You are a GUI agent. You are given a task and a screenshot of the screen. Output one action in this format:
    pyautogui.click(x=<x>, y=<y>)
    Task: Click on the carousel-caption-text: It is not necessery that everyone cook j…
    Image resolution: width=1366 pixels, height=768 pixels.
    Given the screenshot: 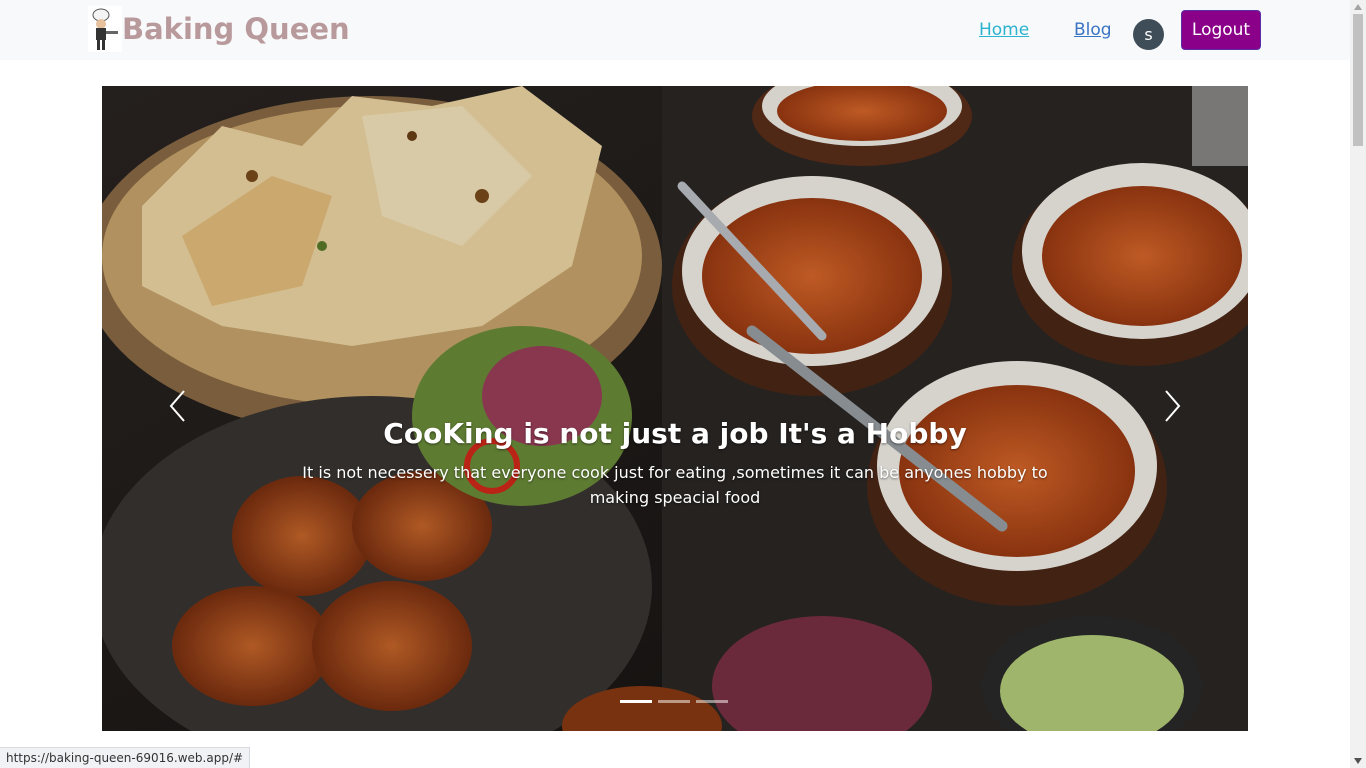 What is the action you would take?
    pyautogui.click(x=675, y=485)
    